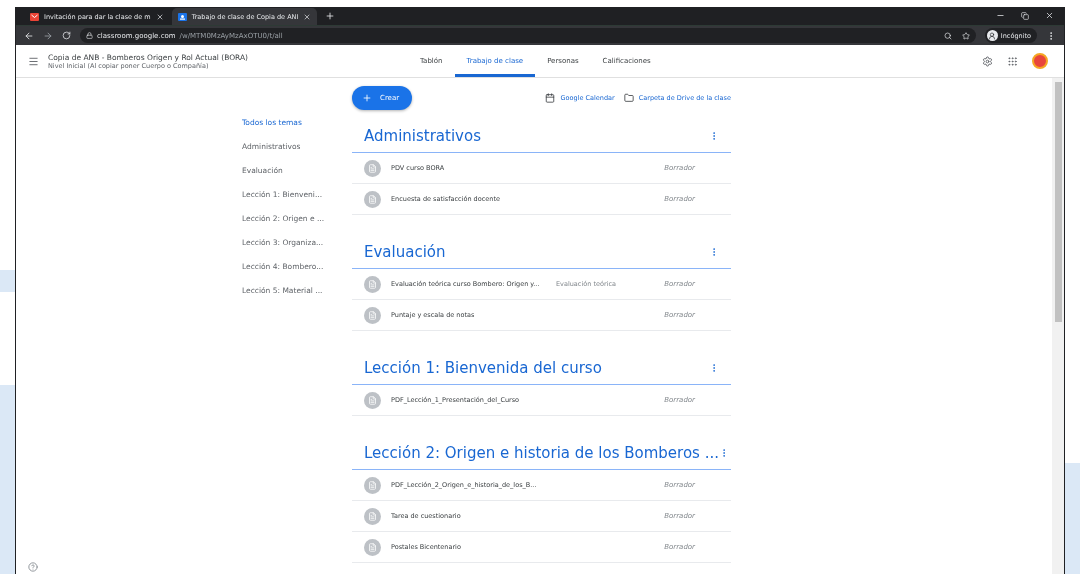  What do you see at coordinates (48, 35) in the screenshot?
I see `forward-icon` at bounding box center [48, 35].